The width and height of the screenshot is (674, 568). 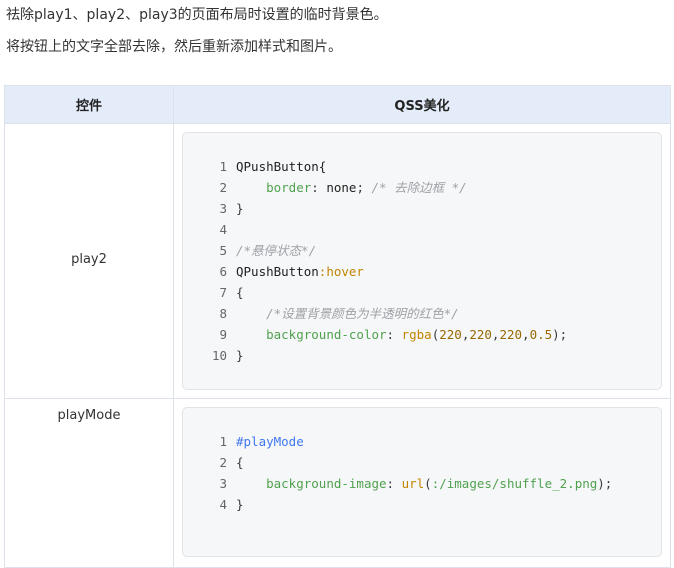 What do you see at coordinates (419, 187) in the screenshot?
I see `code-token: /* 去除边框 */` at bounding box center [419, 187].